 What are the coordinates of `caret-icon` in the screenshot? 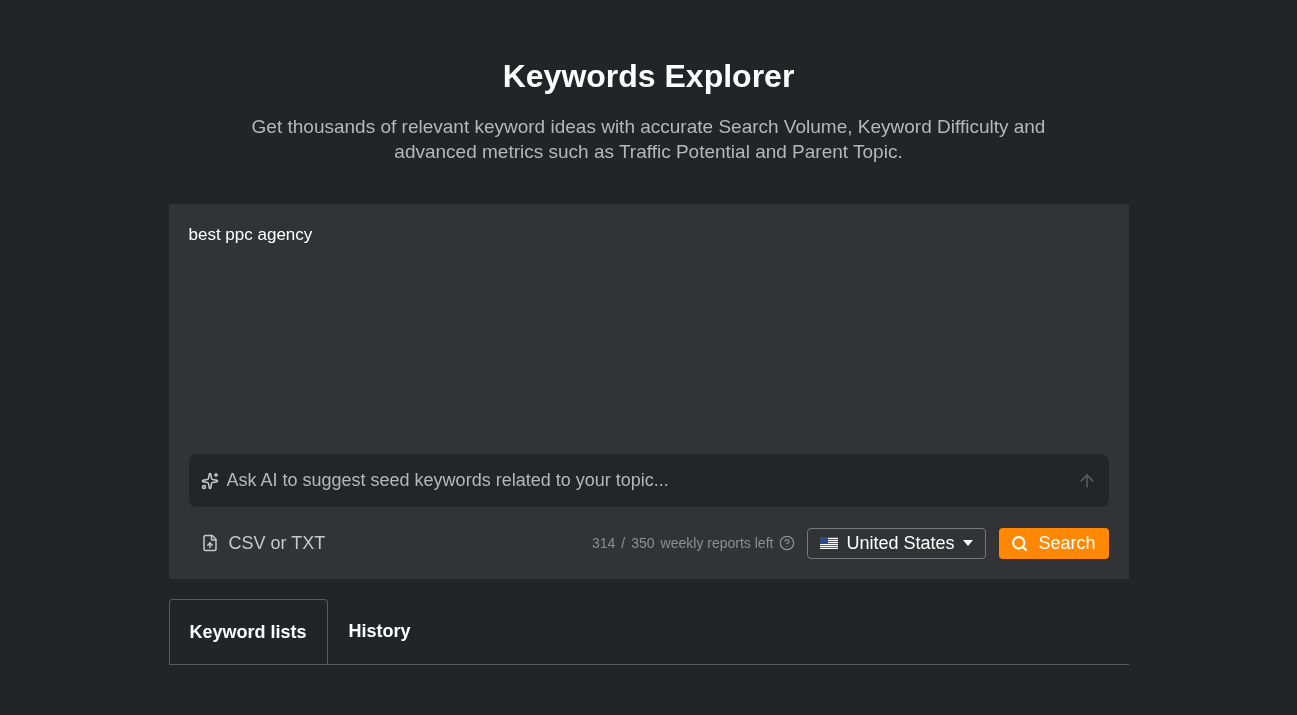 It's located at (967, 543).